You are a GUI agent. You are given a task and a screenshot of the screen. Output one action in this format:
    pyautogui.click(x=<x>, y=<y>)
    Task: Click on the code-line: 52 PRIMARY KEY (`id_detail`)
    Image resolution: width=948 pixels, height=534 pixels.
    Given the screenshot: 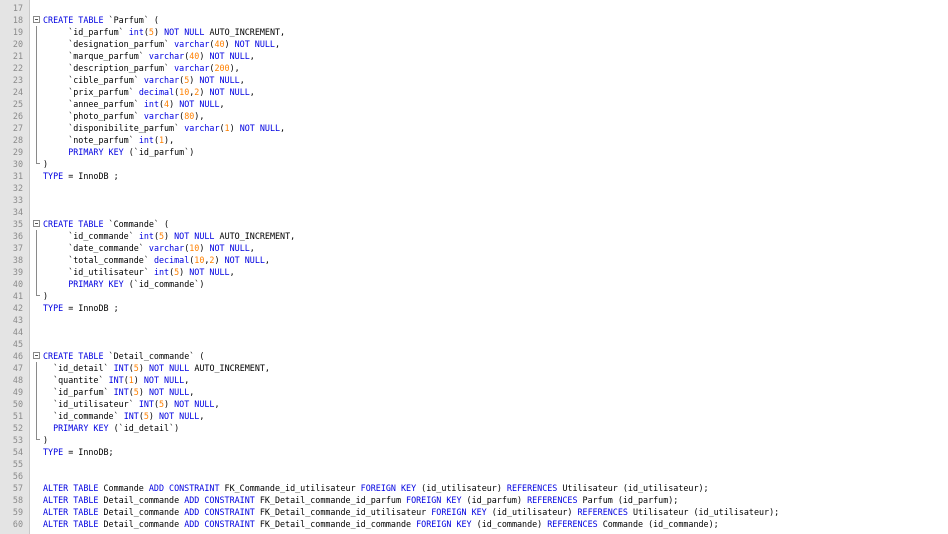 What is the action you would take?
    pyautogui.click(x=474, y=428)
    